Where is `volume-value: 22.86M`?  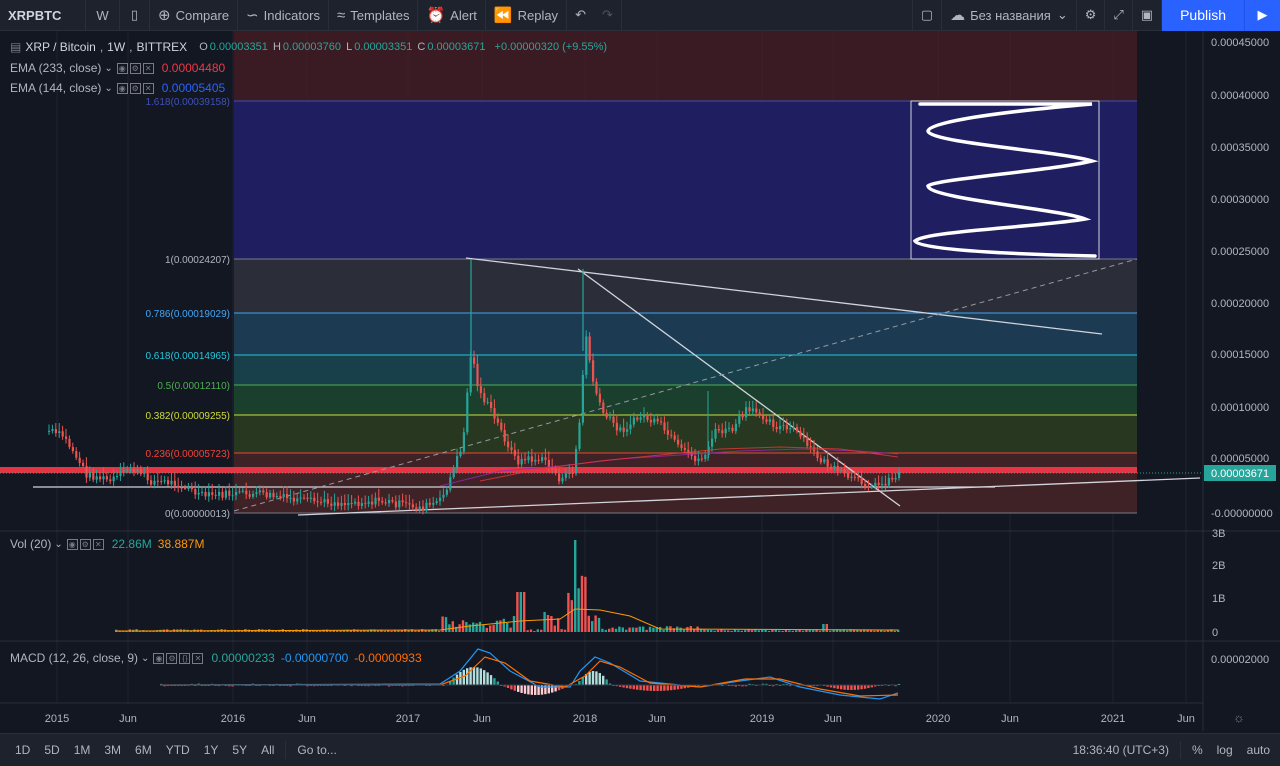
volume-value: 22.86M is located at coordinates (131, 544).